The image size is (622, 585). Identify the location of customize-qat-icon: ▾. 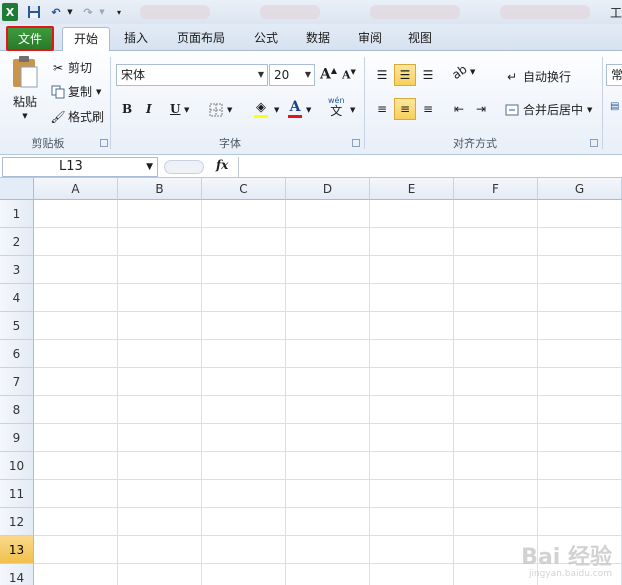
(119, 12).